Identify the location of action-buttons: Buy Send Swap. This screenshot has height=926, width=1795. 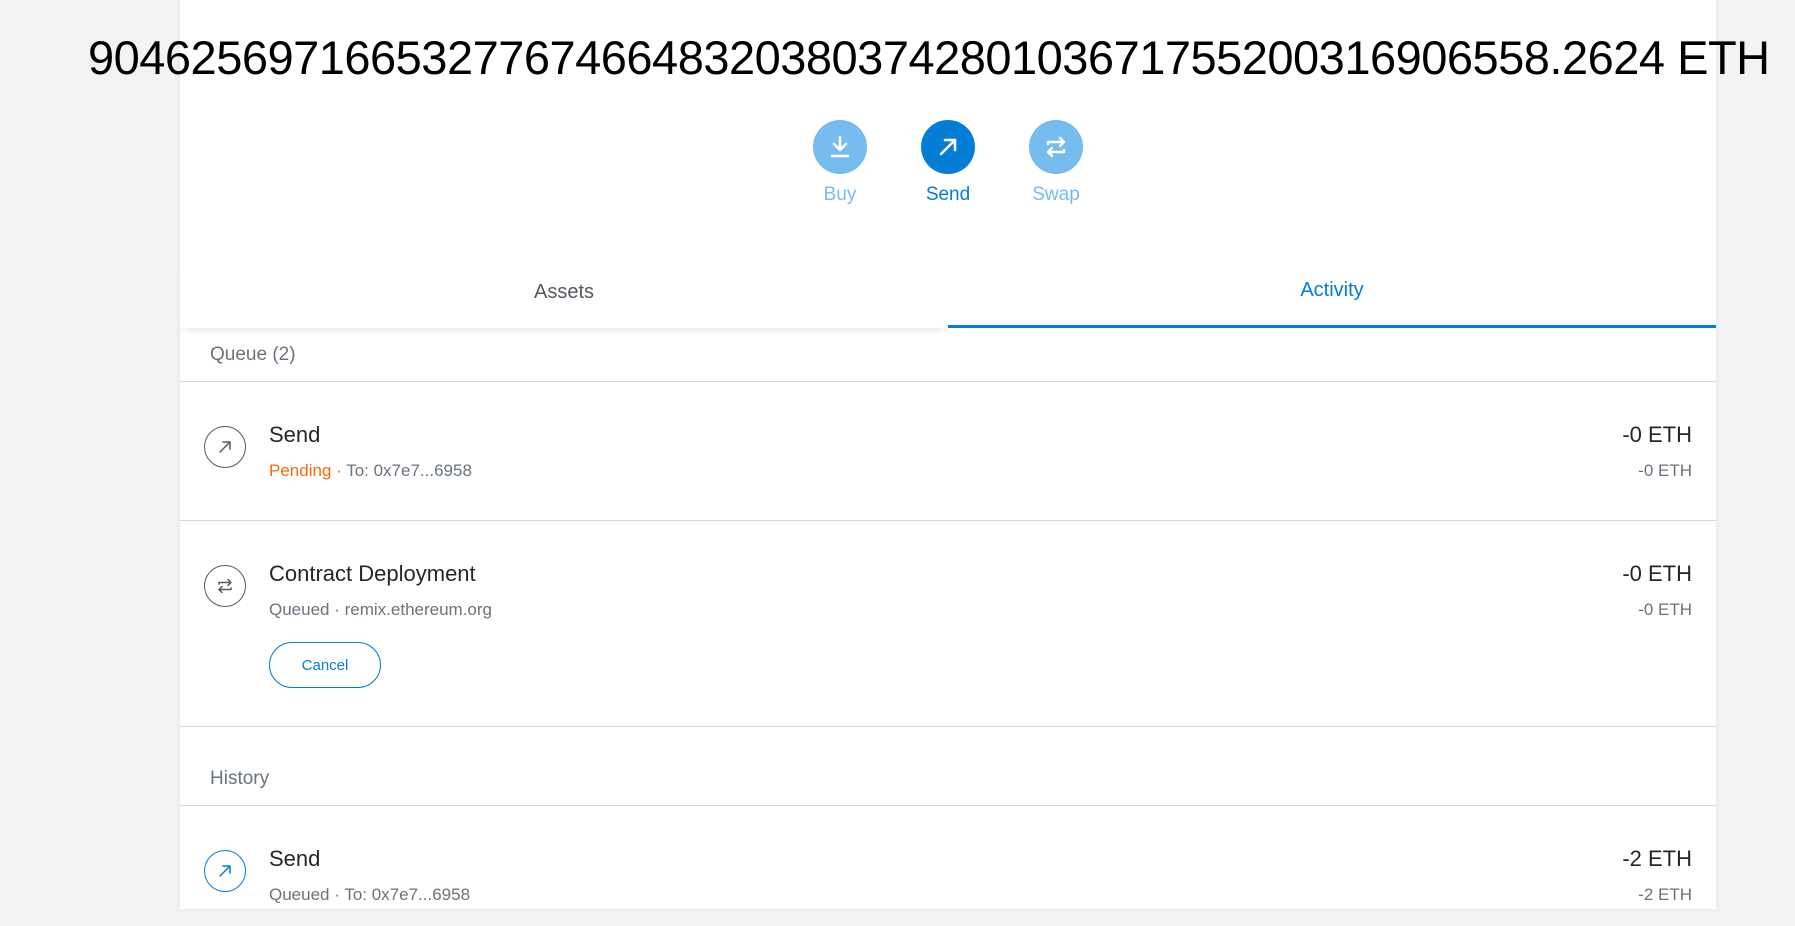
(948, 165).